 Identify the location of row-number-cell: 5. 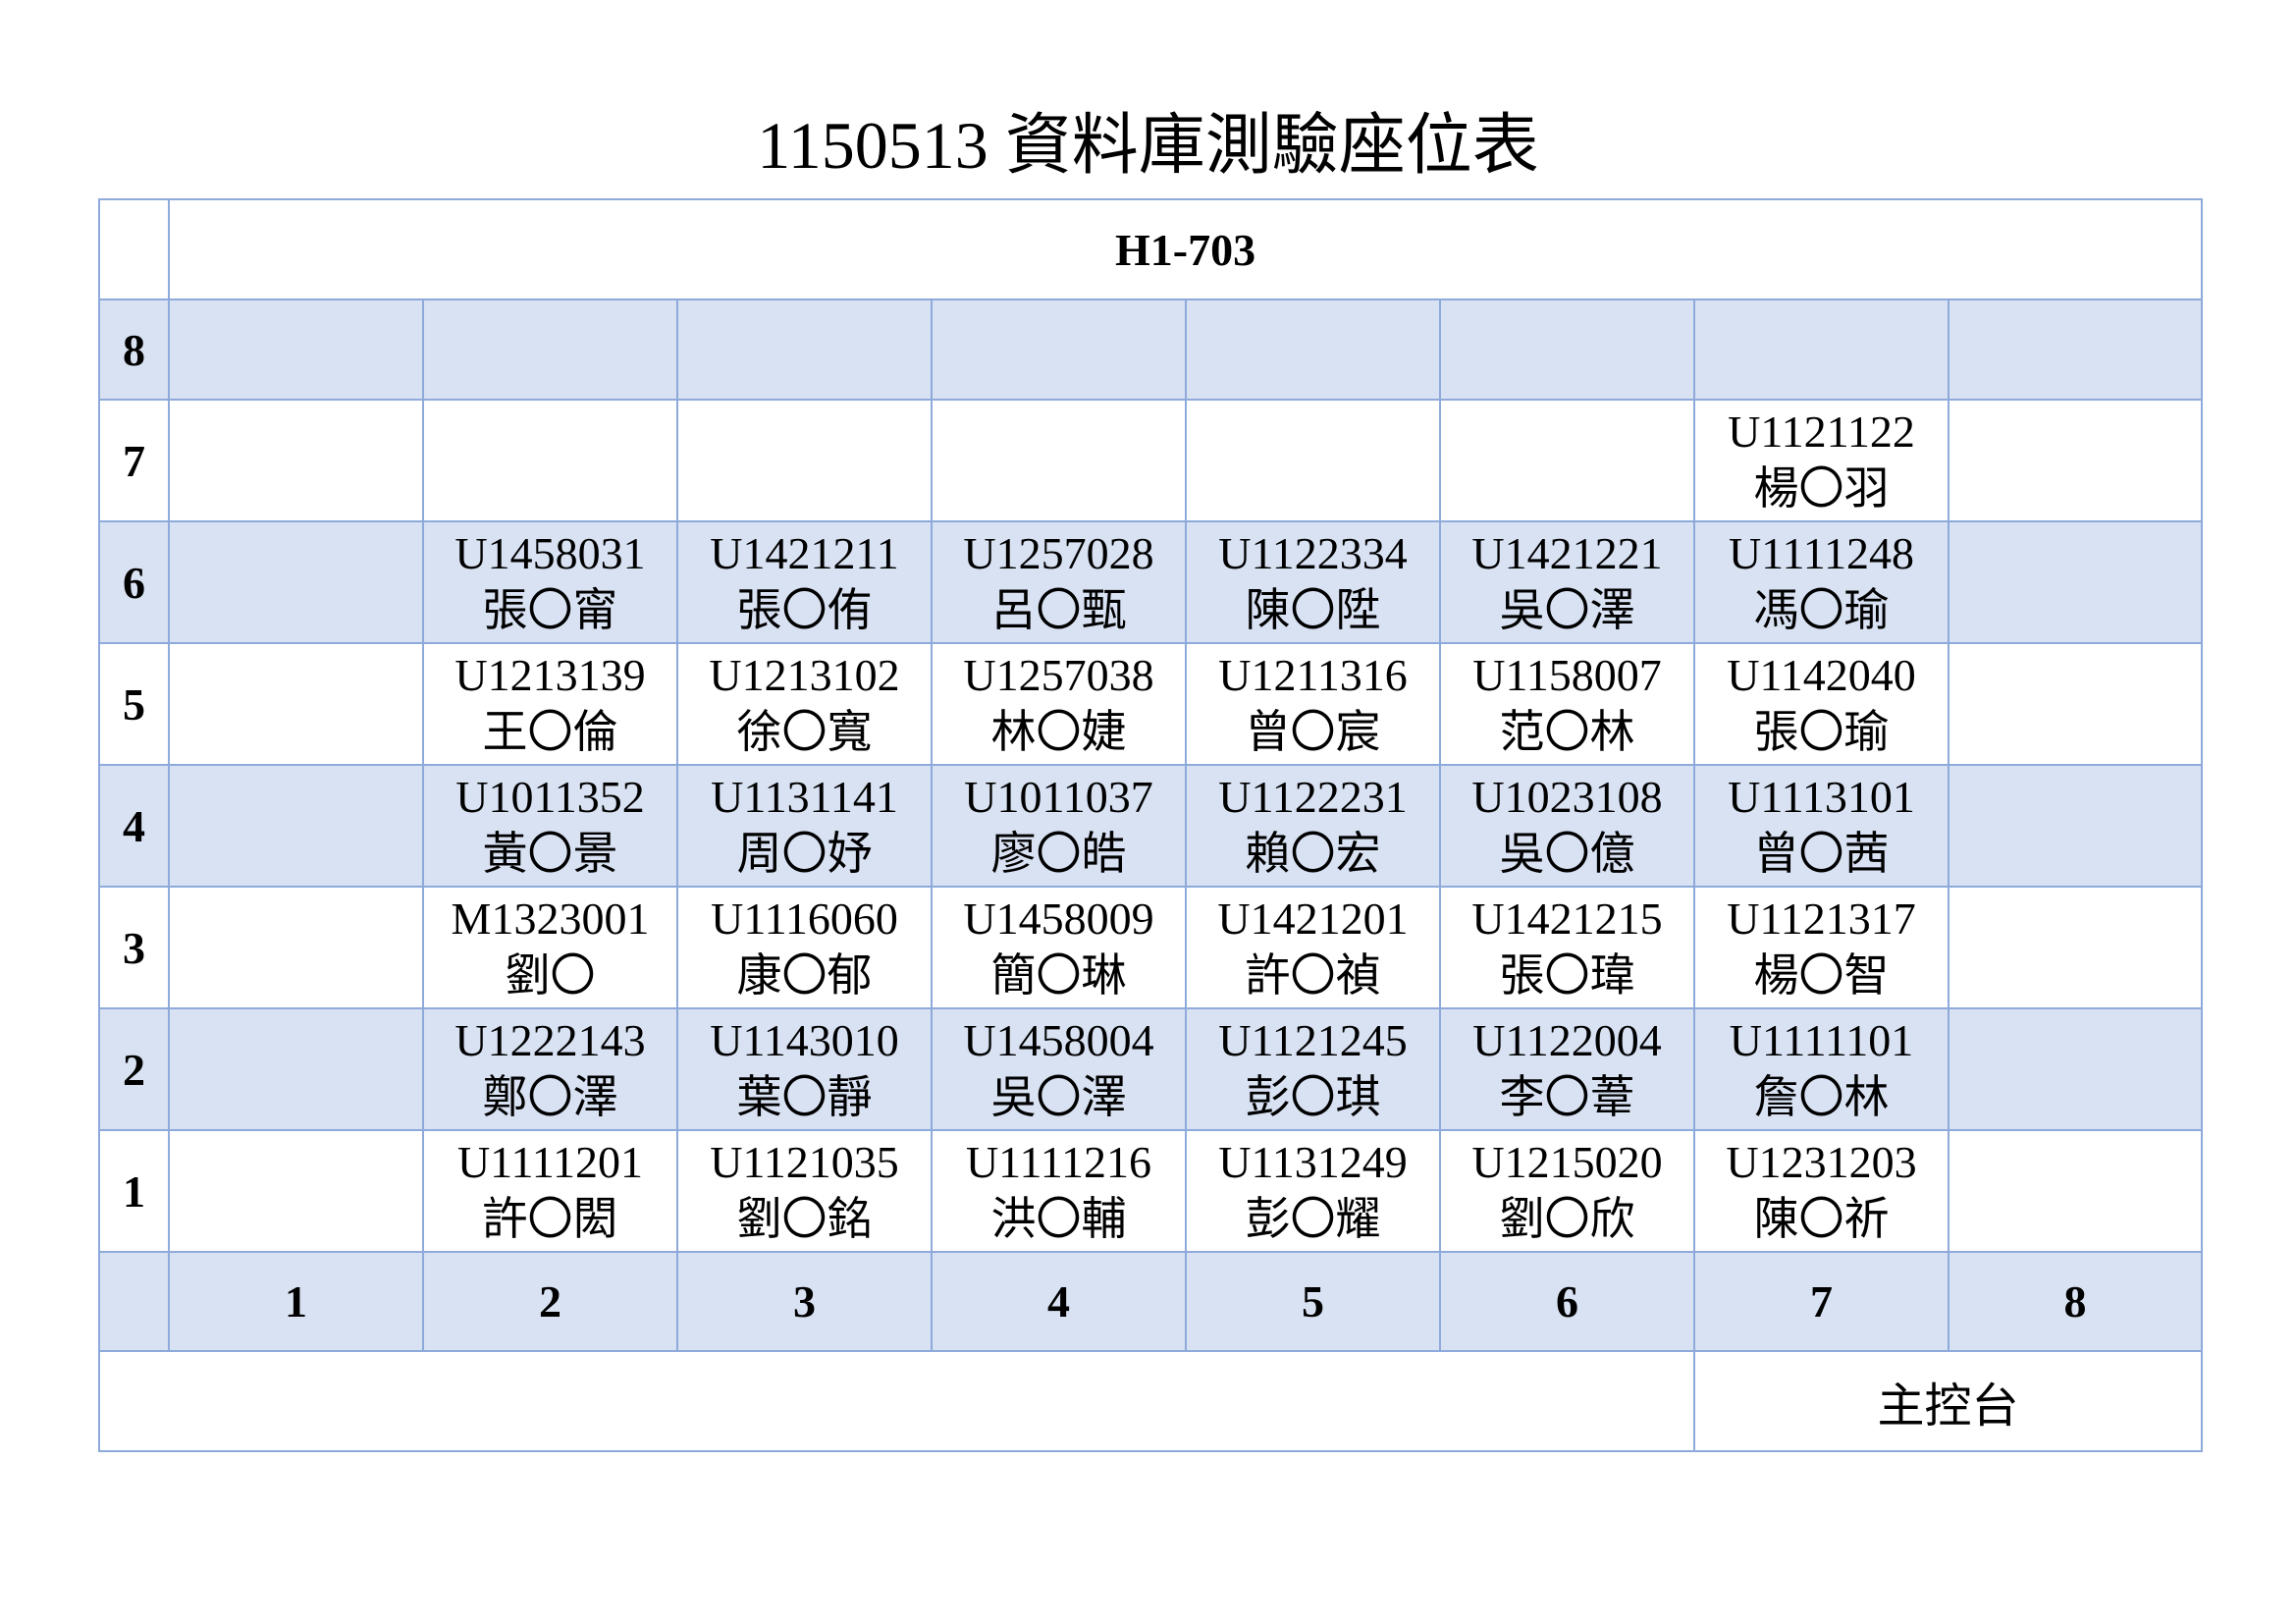
(134, 704).